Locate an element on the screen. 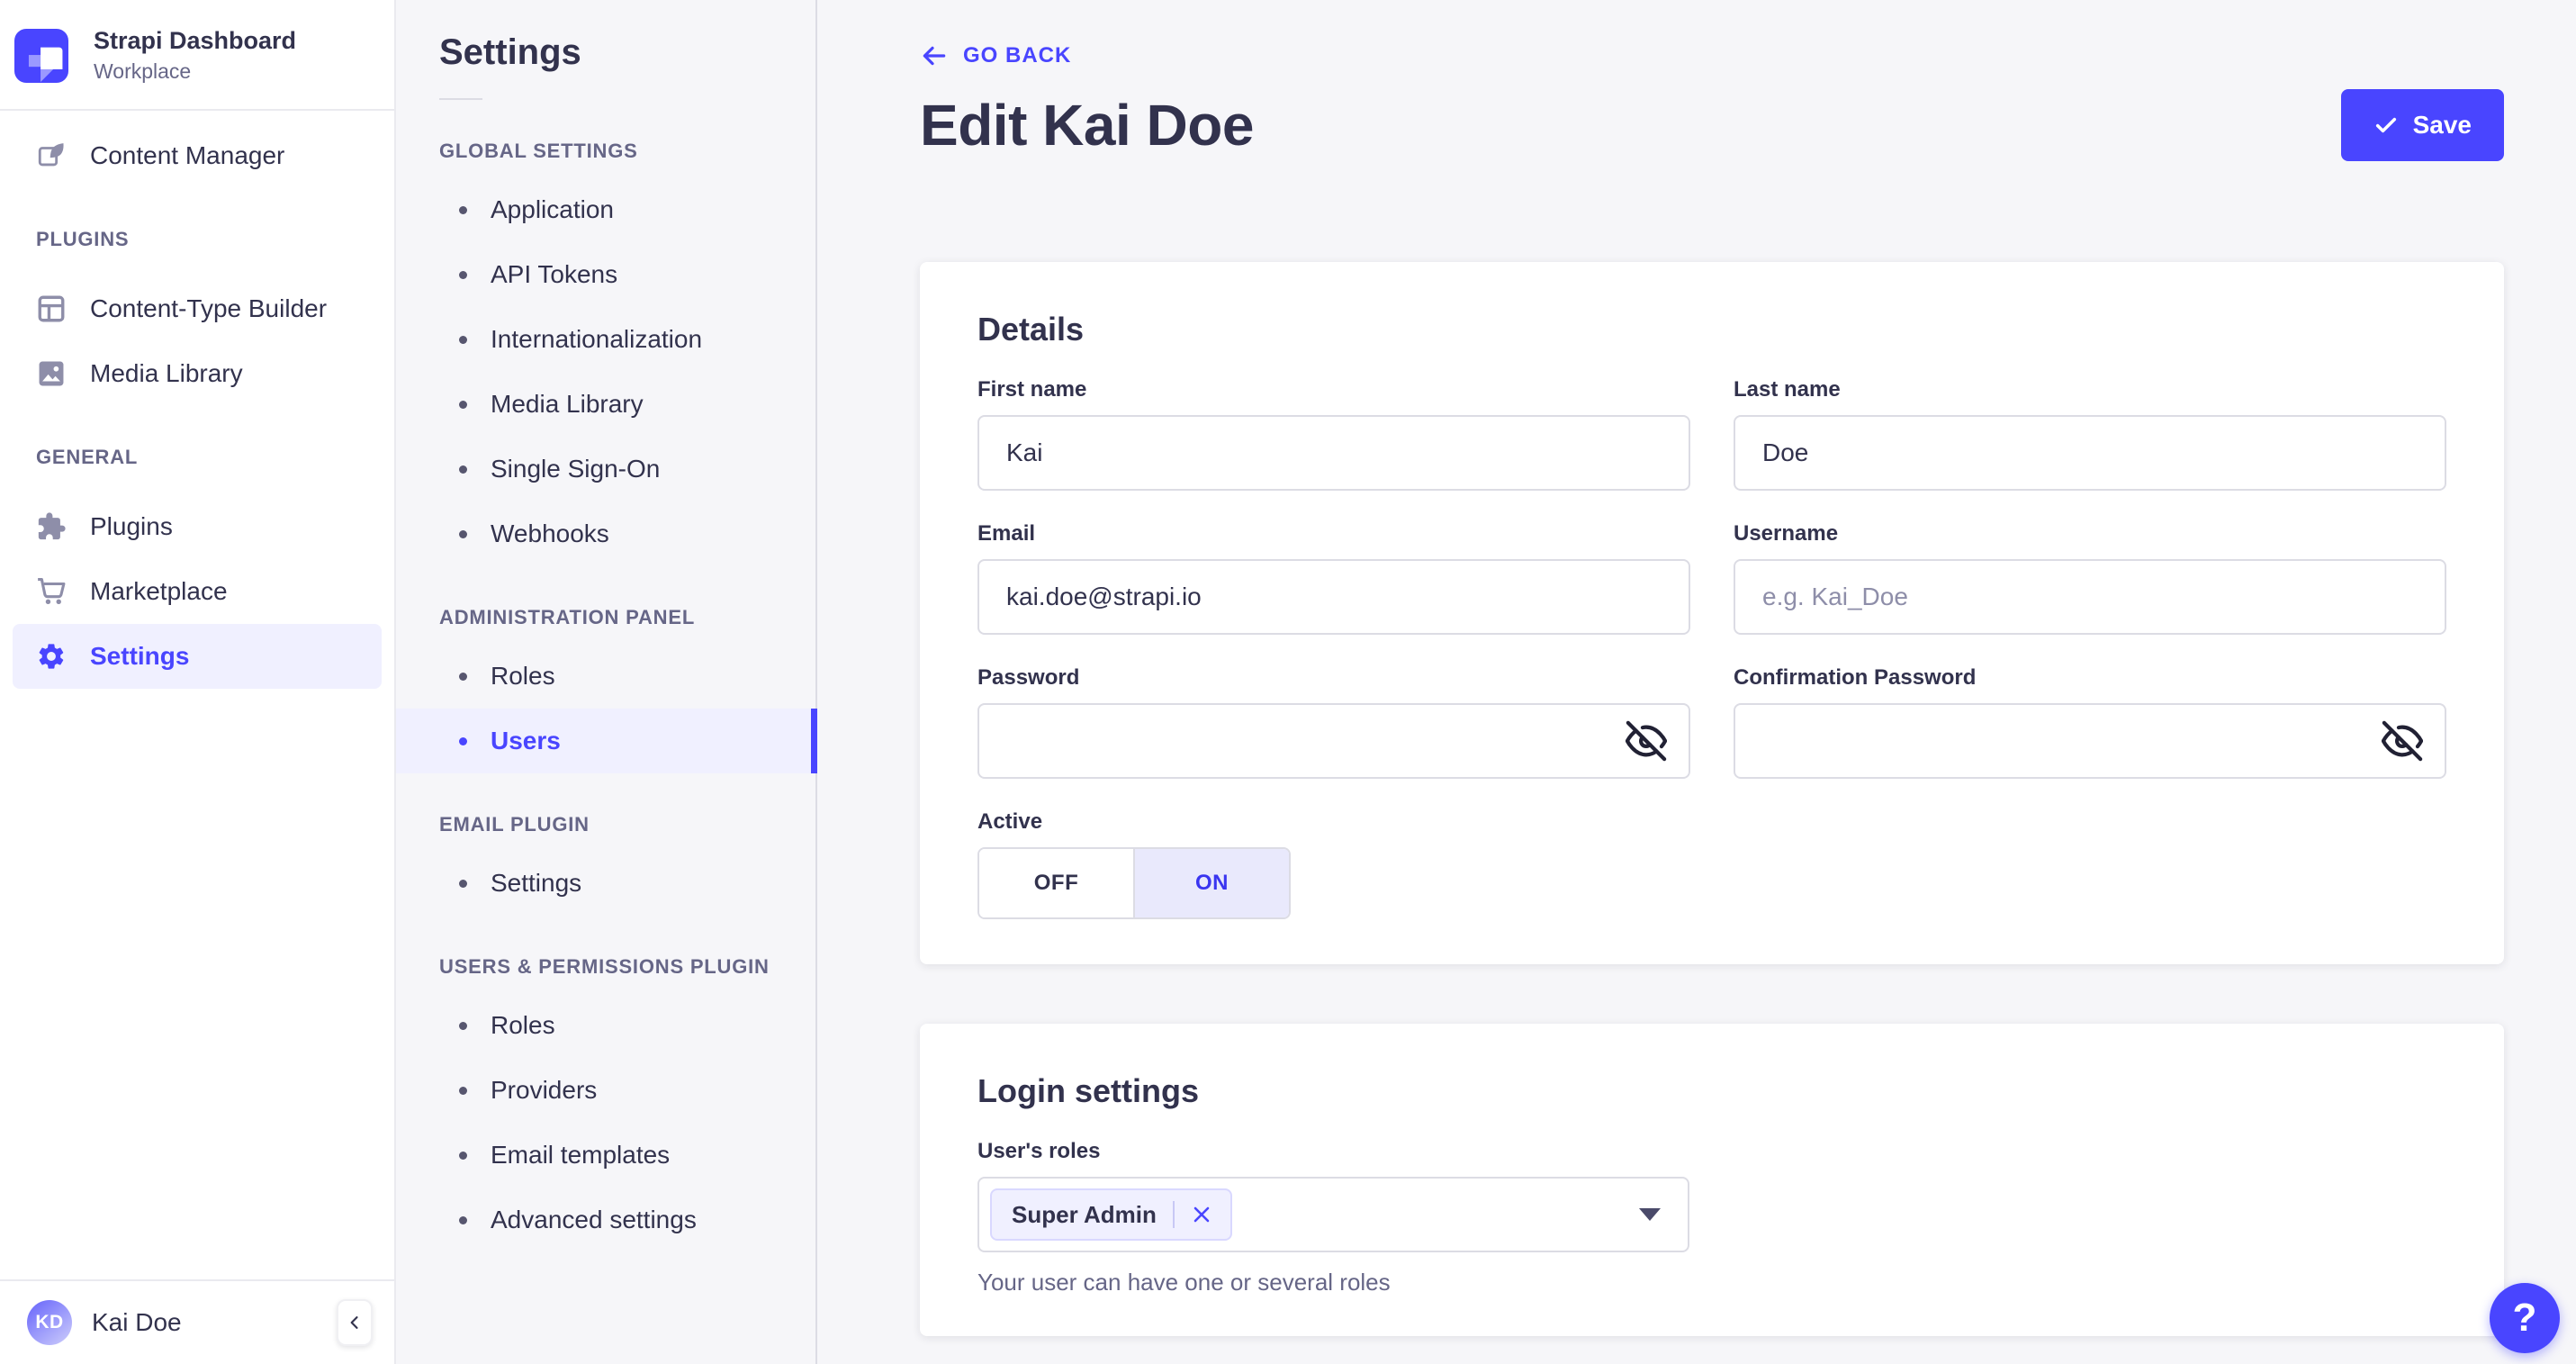 This screenshot has height=1364, width=2576. sidebar-item-label: Content Manager is located at coordinates (187, 155).